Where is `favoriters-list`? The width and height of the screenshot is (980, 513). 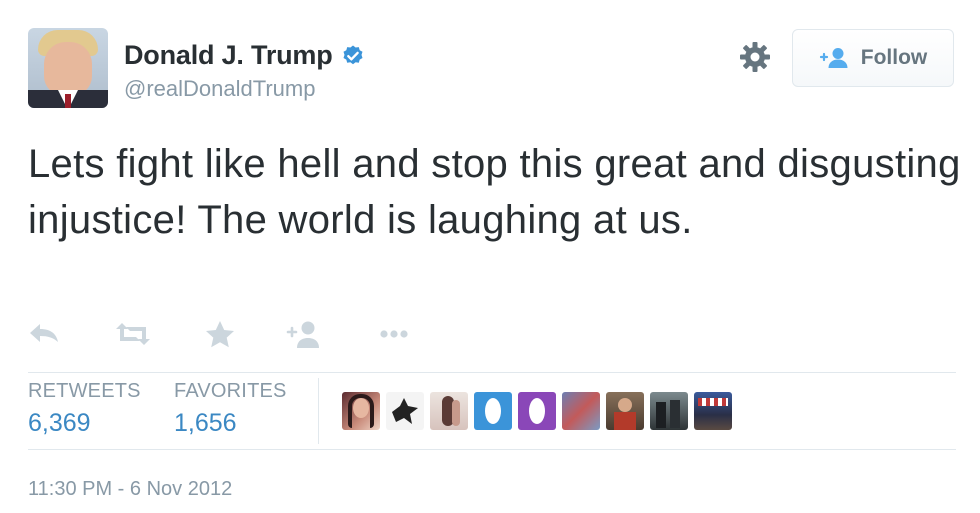 favoriters-list is located at coordinates (537, 411).